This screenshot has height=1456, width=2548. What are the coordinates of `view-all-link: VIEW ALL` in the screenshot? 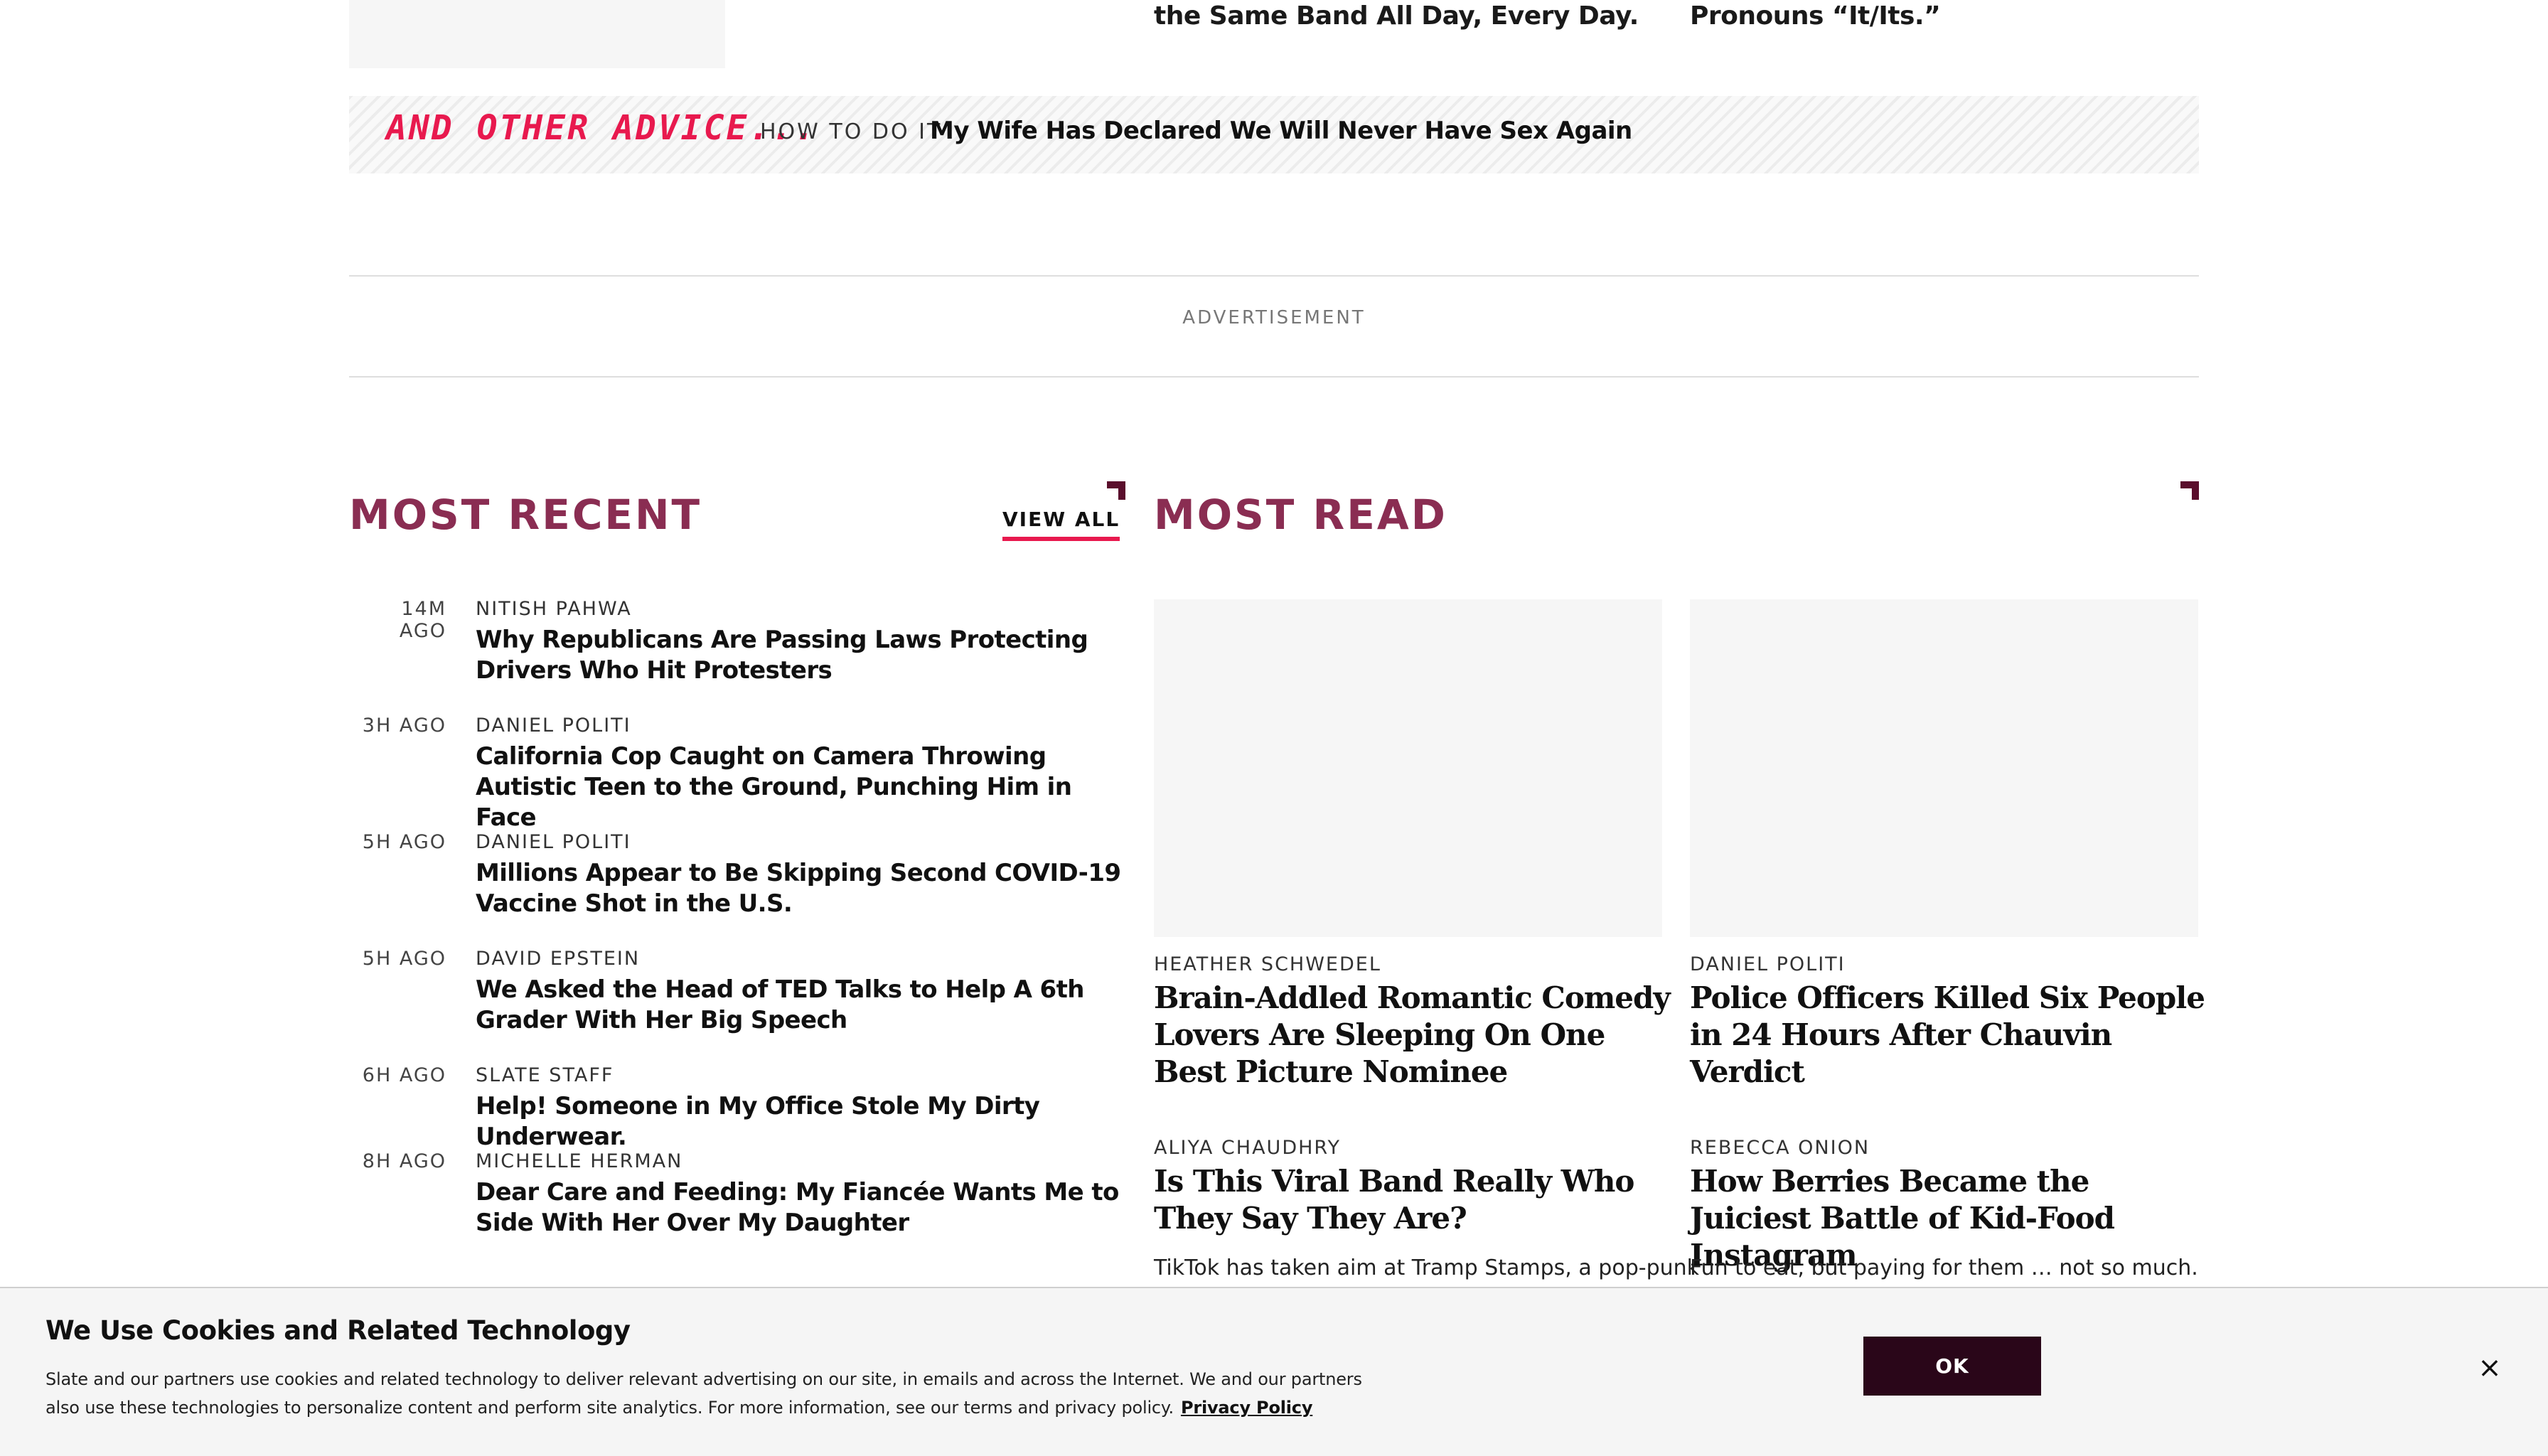 It's located at (1061, 525).